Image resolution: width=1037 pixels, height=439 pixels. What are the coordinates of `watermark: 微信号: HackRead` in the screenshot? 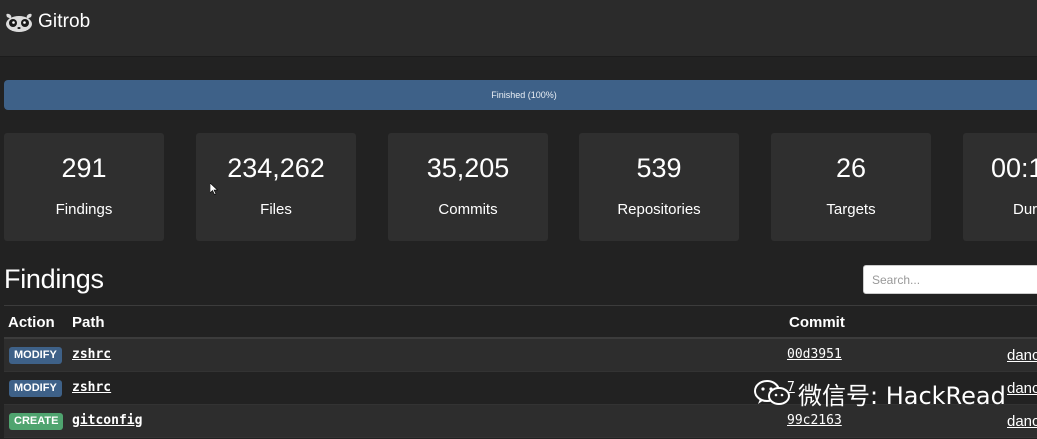 It's located at (879, 393).